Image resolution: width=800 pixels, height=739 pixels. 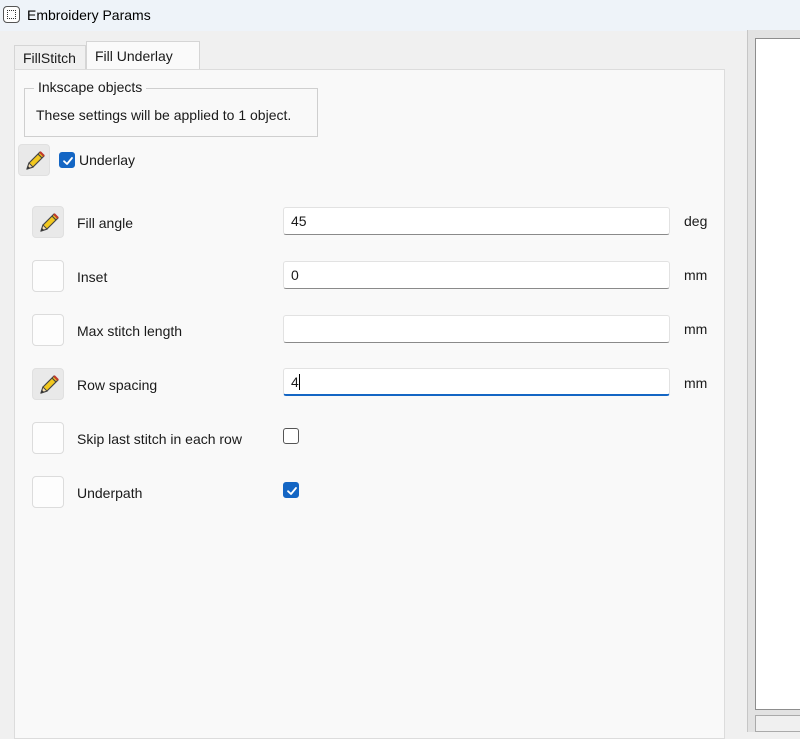 What do you see at coordinates (117, 385) in the screenshot?
I see `row-spacing-label: Row spacing` at bounding box center [117, 385].